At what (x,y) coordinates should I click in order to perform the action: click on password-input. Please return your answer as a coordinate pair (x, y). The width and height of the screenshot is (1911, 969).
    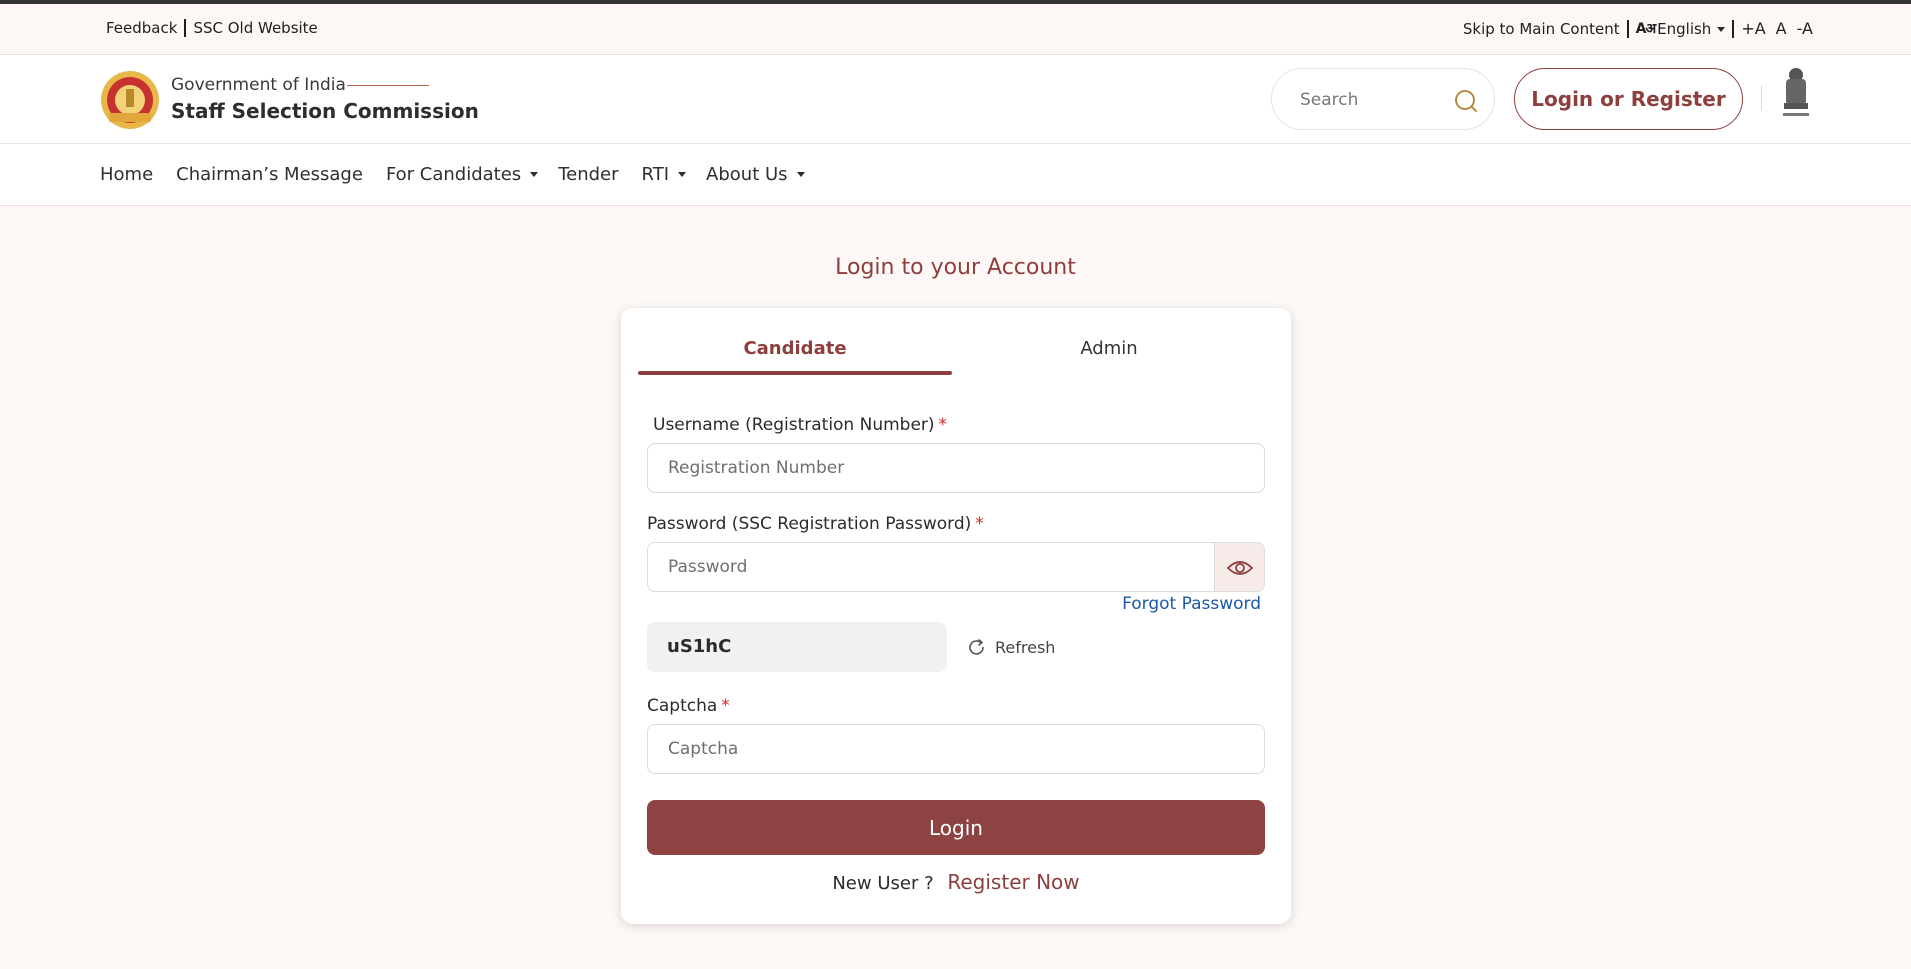
    Looking at the image, I should click on (931, 567).